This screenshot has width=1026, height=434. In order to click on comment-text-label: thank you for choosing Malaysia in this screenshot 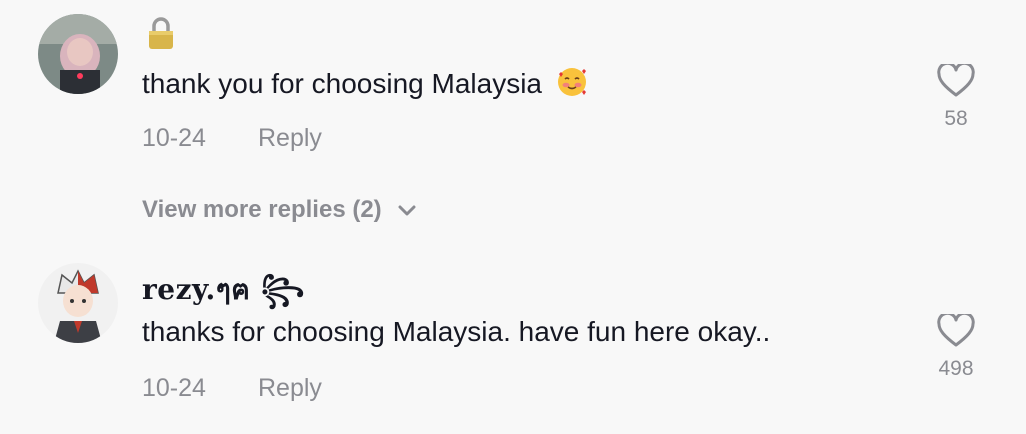, I will do `click(342, 83)`.